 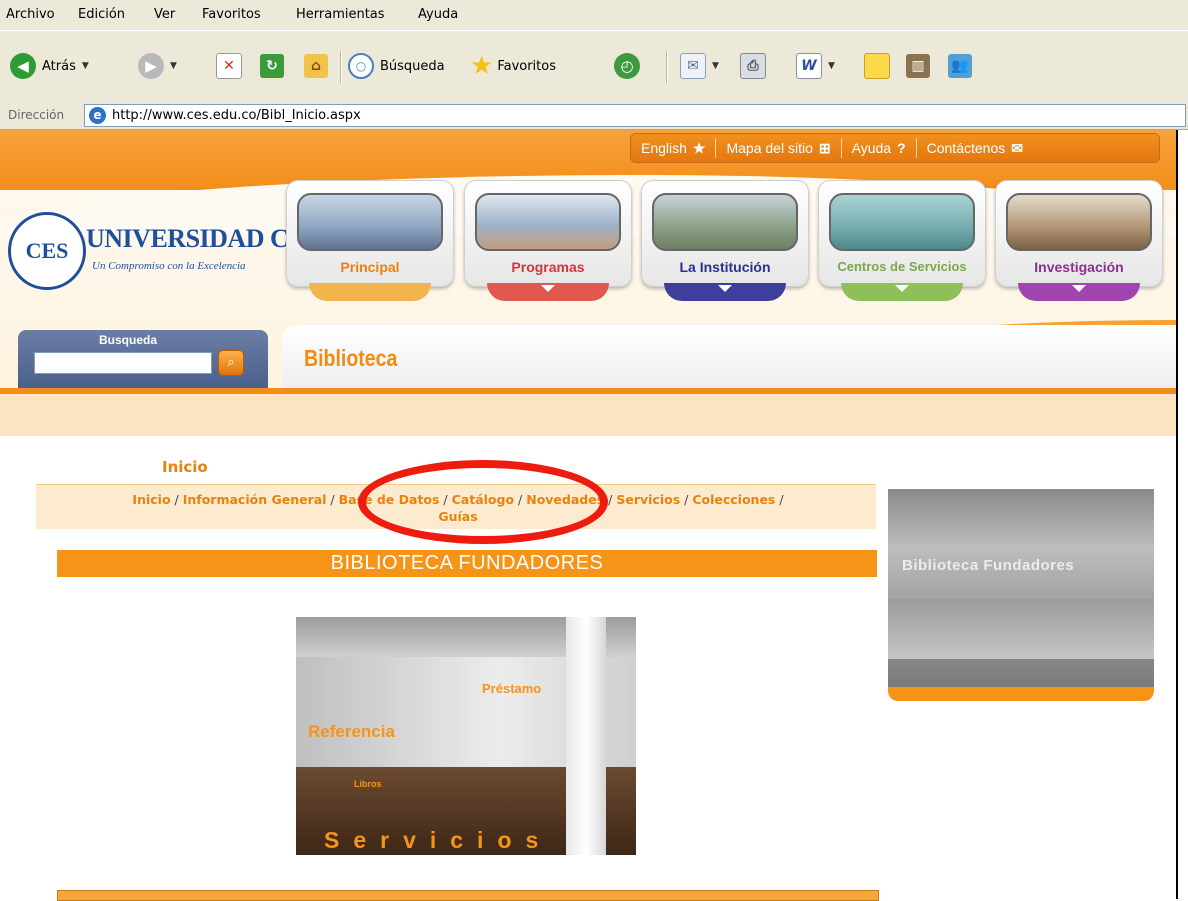 What do you see at coordinates (1017, 147) in the screenshot?
I see `envelope-icon: ✉` at bounding box center [1017, 147].